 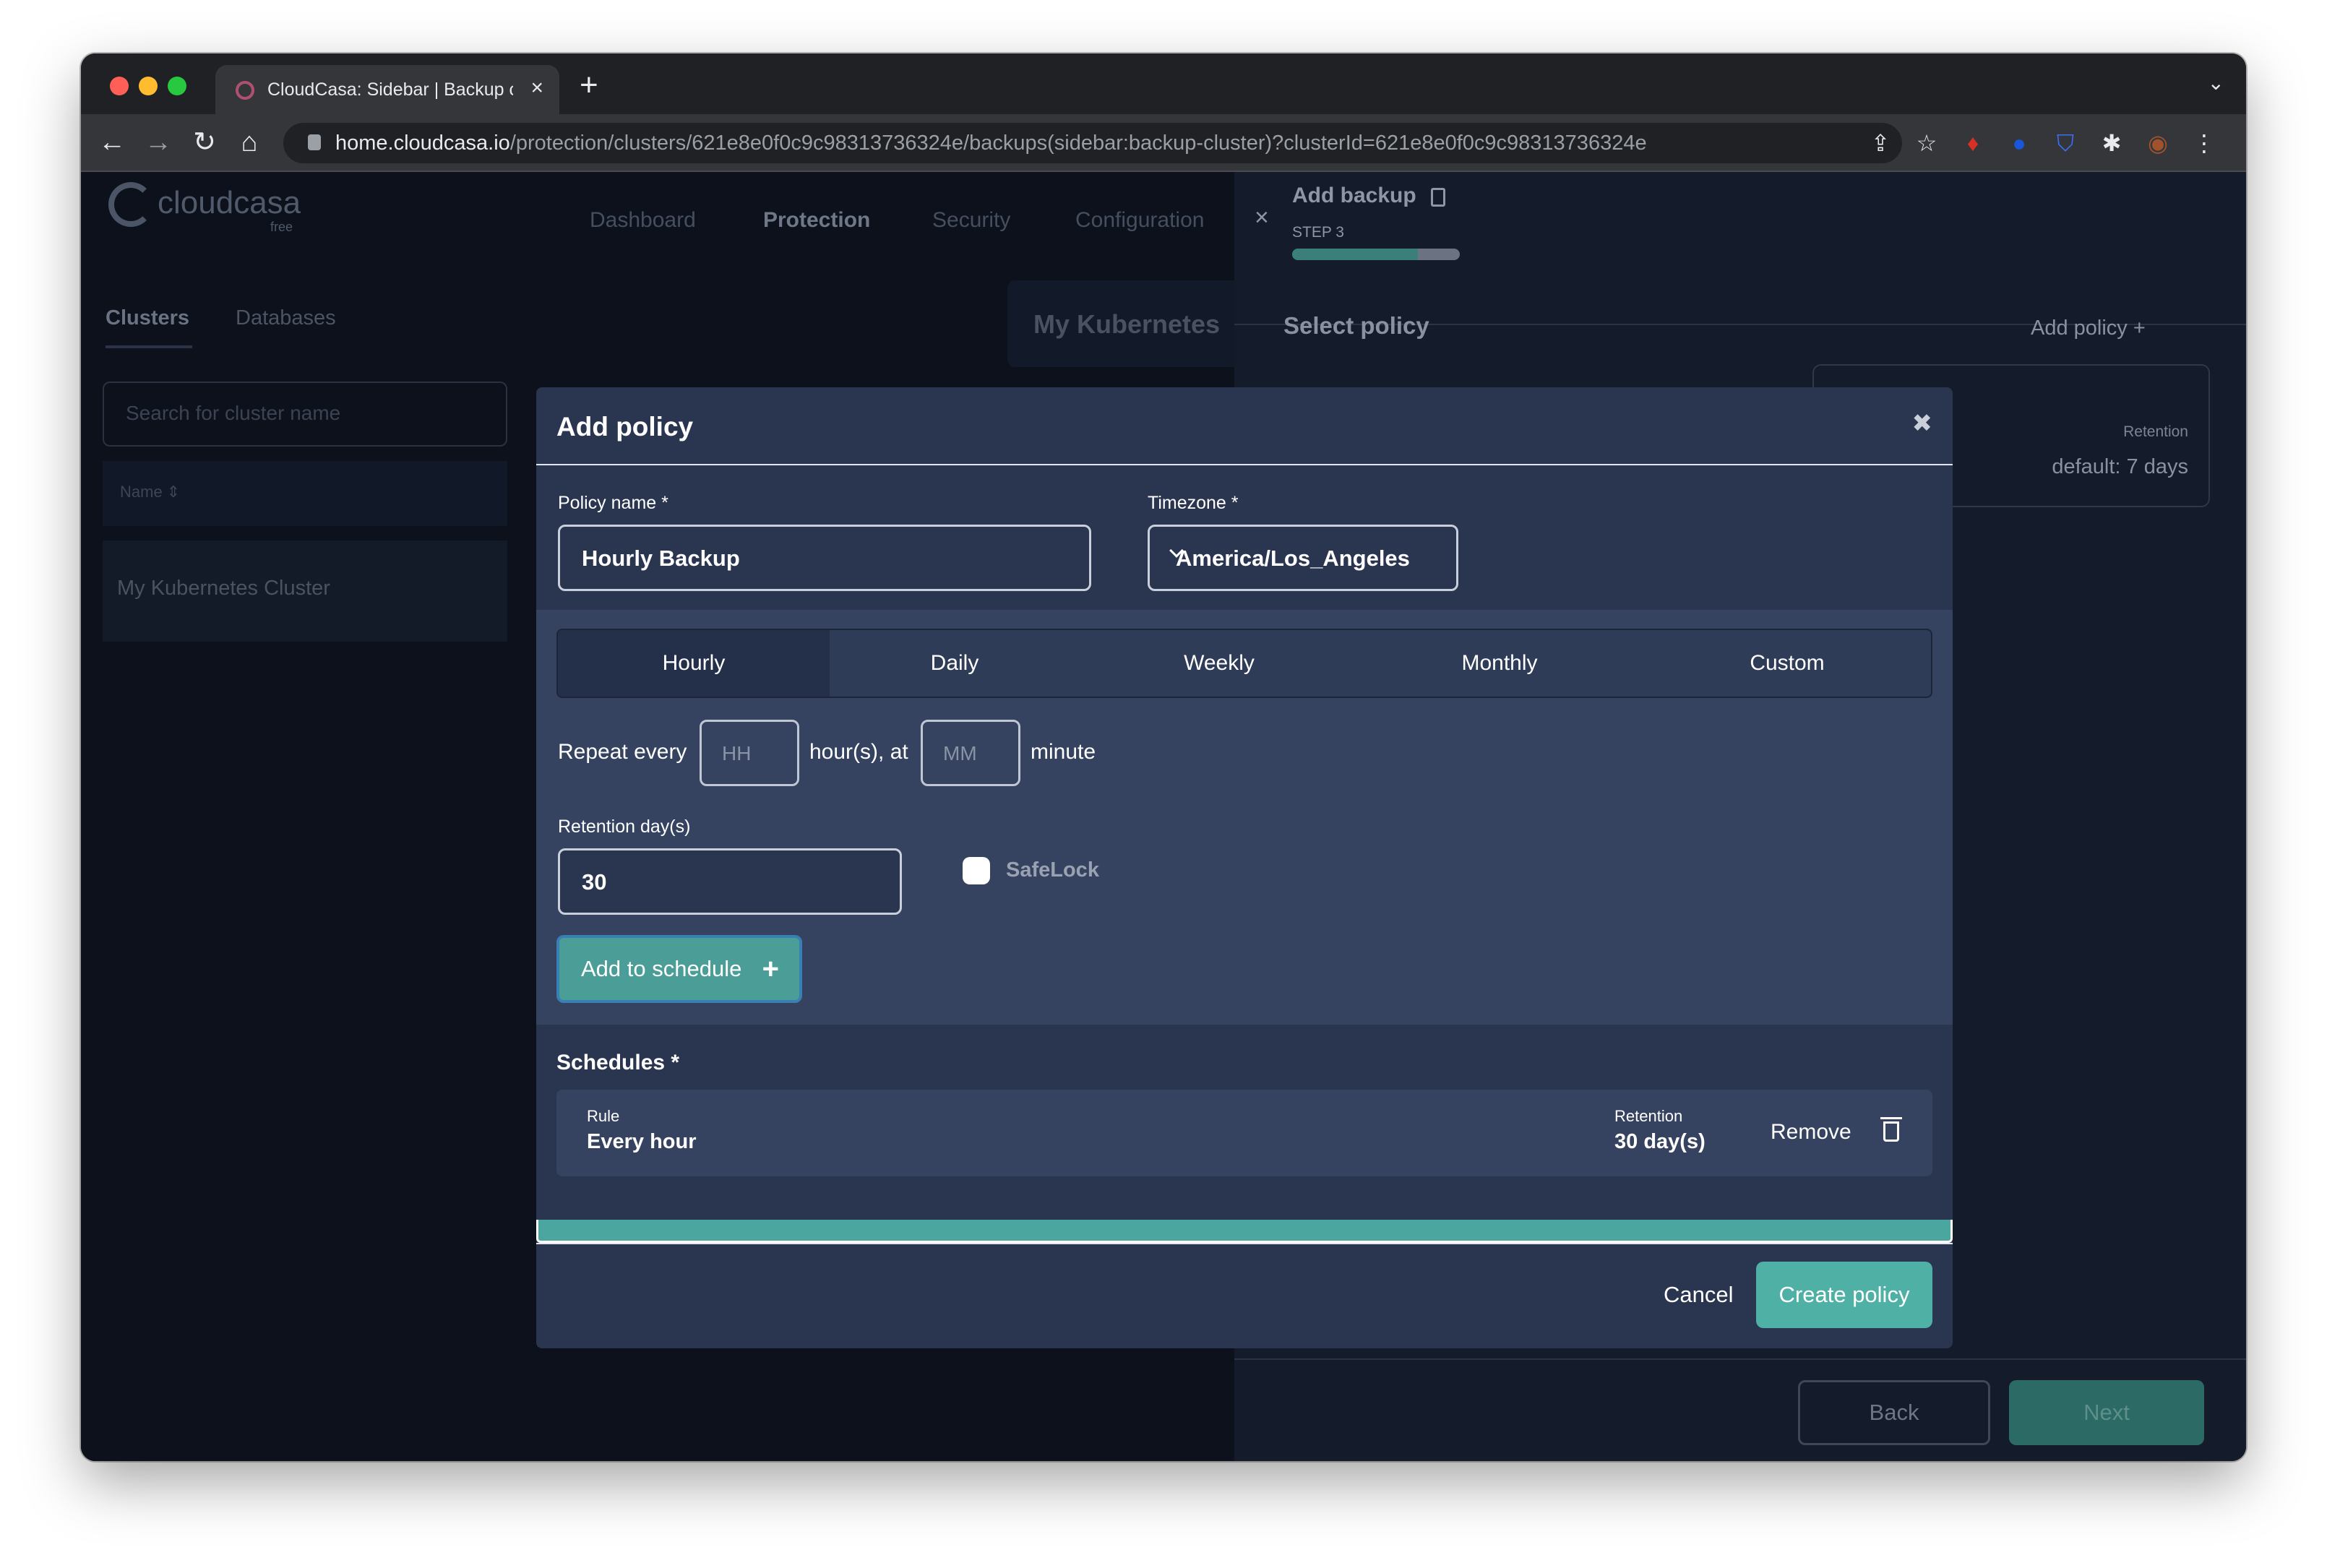 What do you see at coordinates (594, 882) in the screenshot?
I see `retention-days-value: 30` at bounding box center [594, 882].